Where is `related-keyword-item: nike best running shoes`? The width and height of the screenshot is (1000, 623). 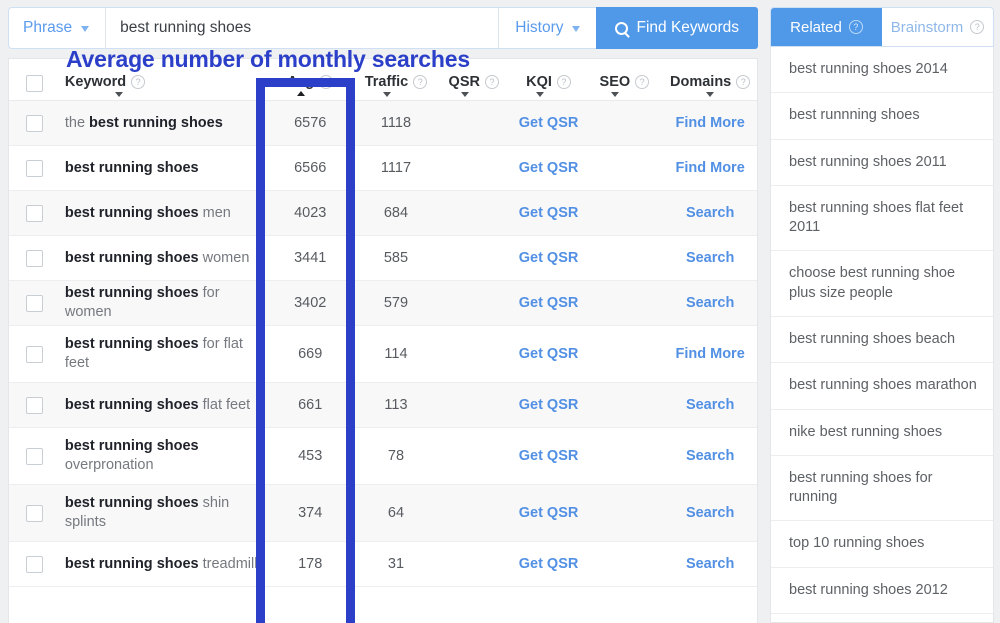 related-keyword-item: nike best running shoes is located at coordinates (882, 433).